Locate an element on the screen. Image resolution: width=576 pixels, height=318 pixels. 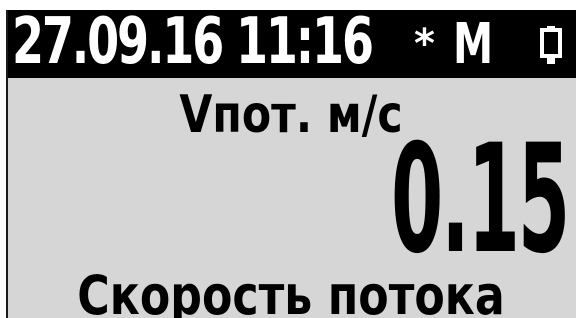
mode-indicator: M is located at coordinates (473, 44).